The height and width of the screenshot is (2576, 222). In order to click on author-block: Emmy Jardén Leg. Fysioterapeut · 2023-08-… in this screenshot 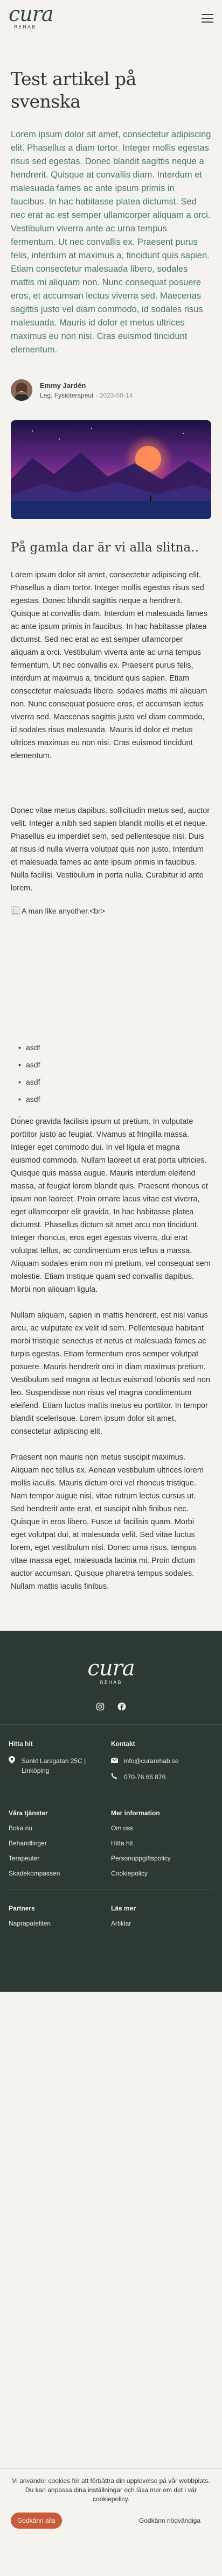, I will do `click(111, 390)`.